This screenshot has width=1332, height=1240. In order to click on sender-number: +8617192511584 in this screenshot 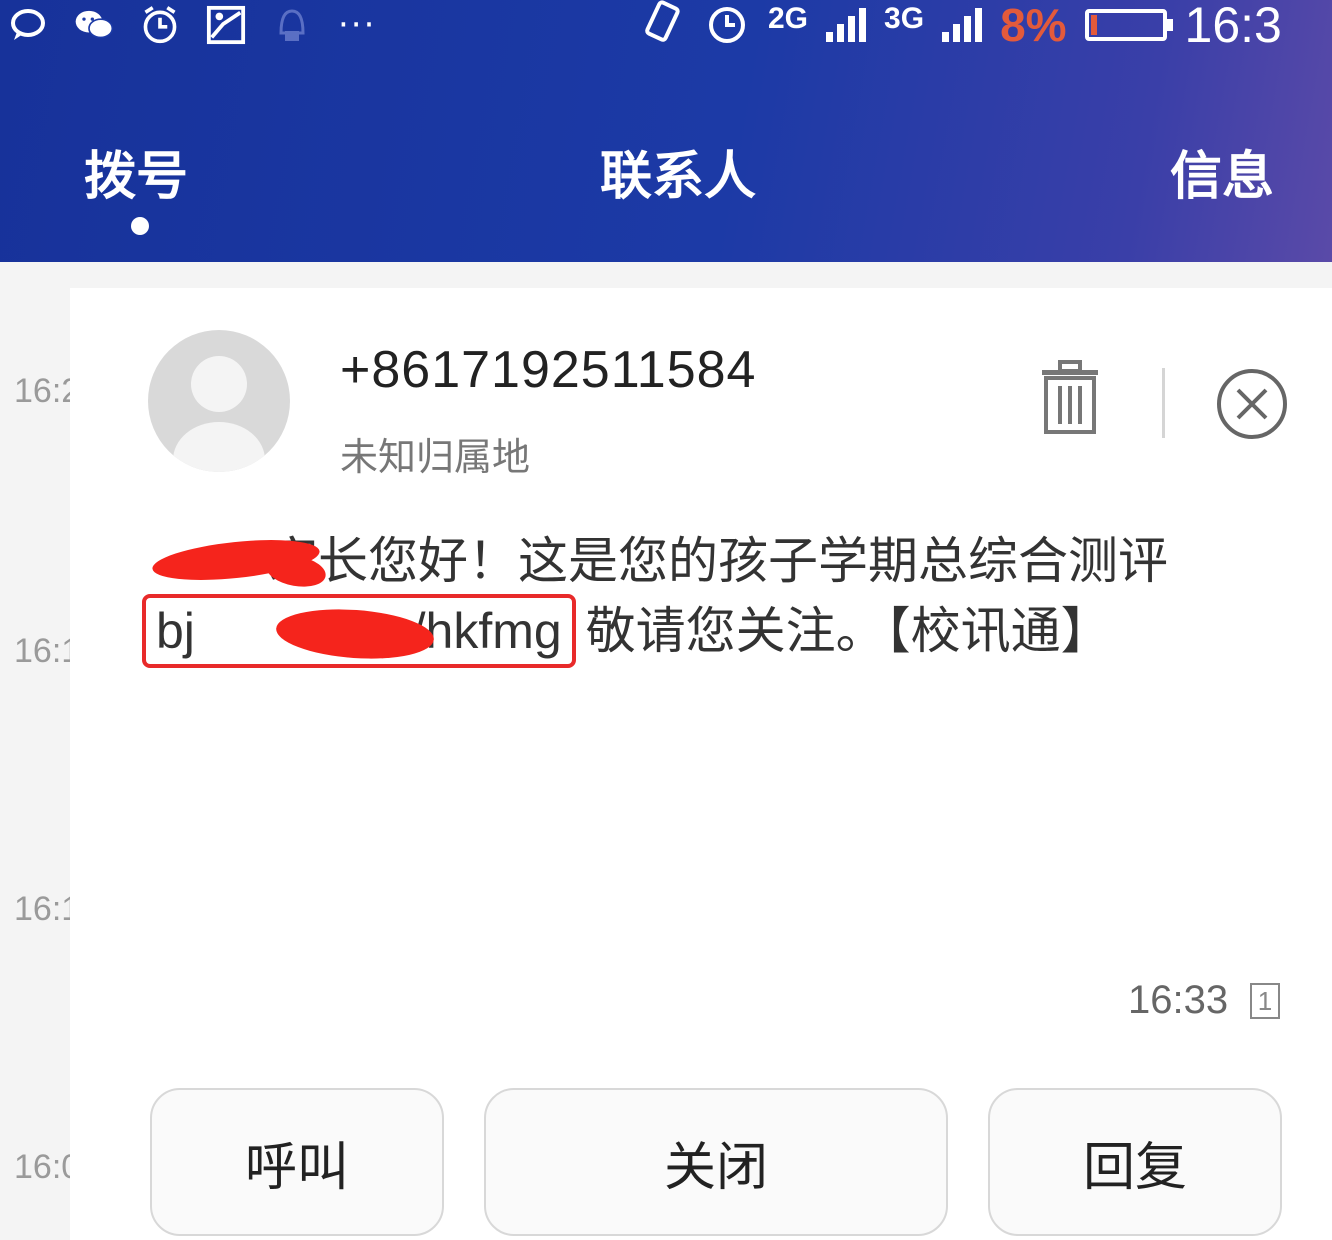, I will do `click(548, 370)`.